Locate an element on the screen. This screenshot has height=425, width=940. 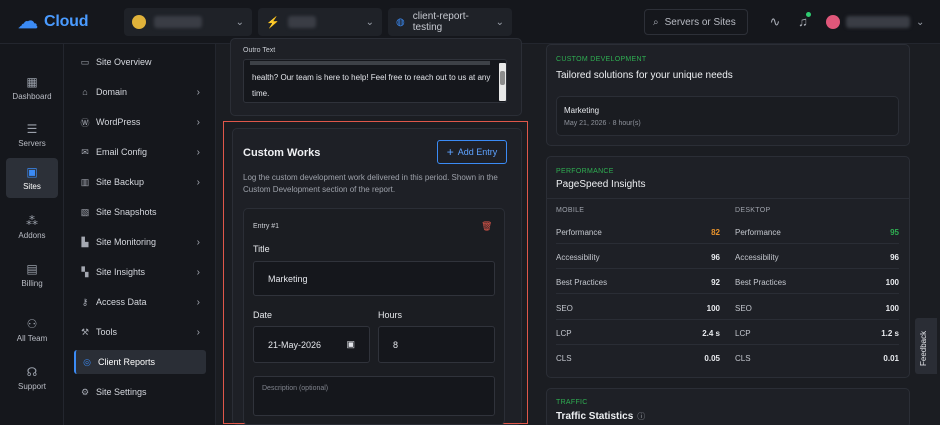
metric-row: Performance 82 is located at coordinates (638, 232).